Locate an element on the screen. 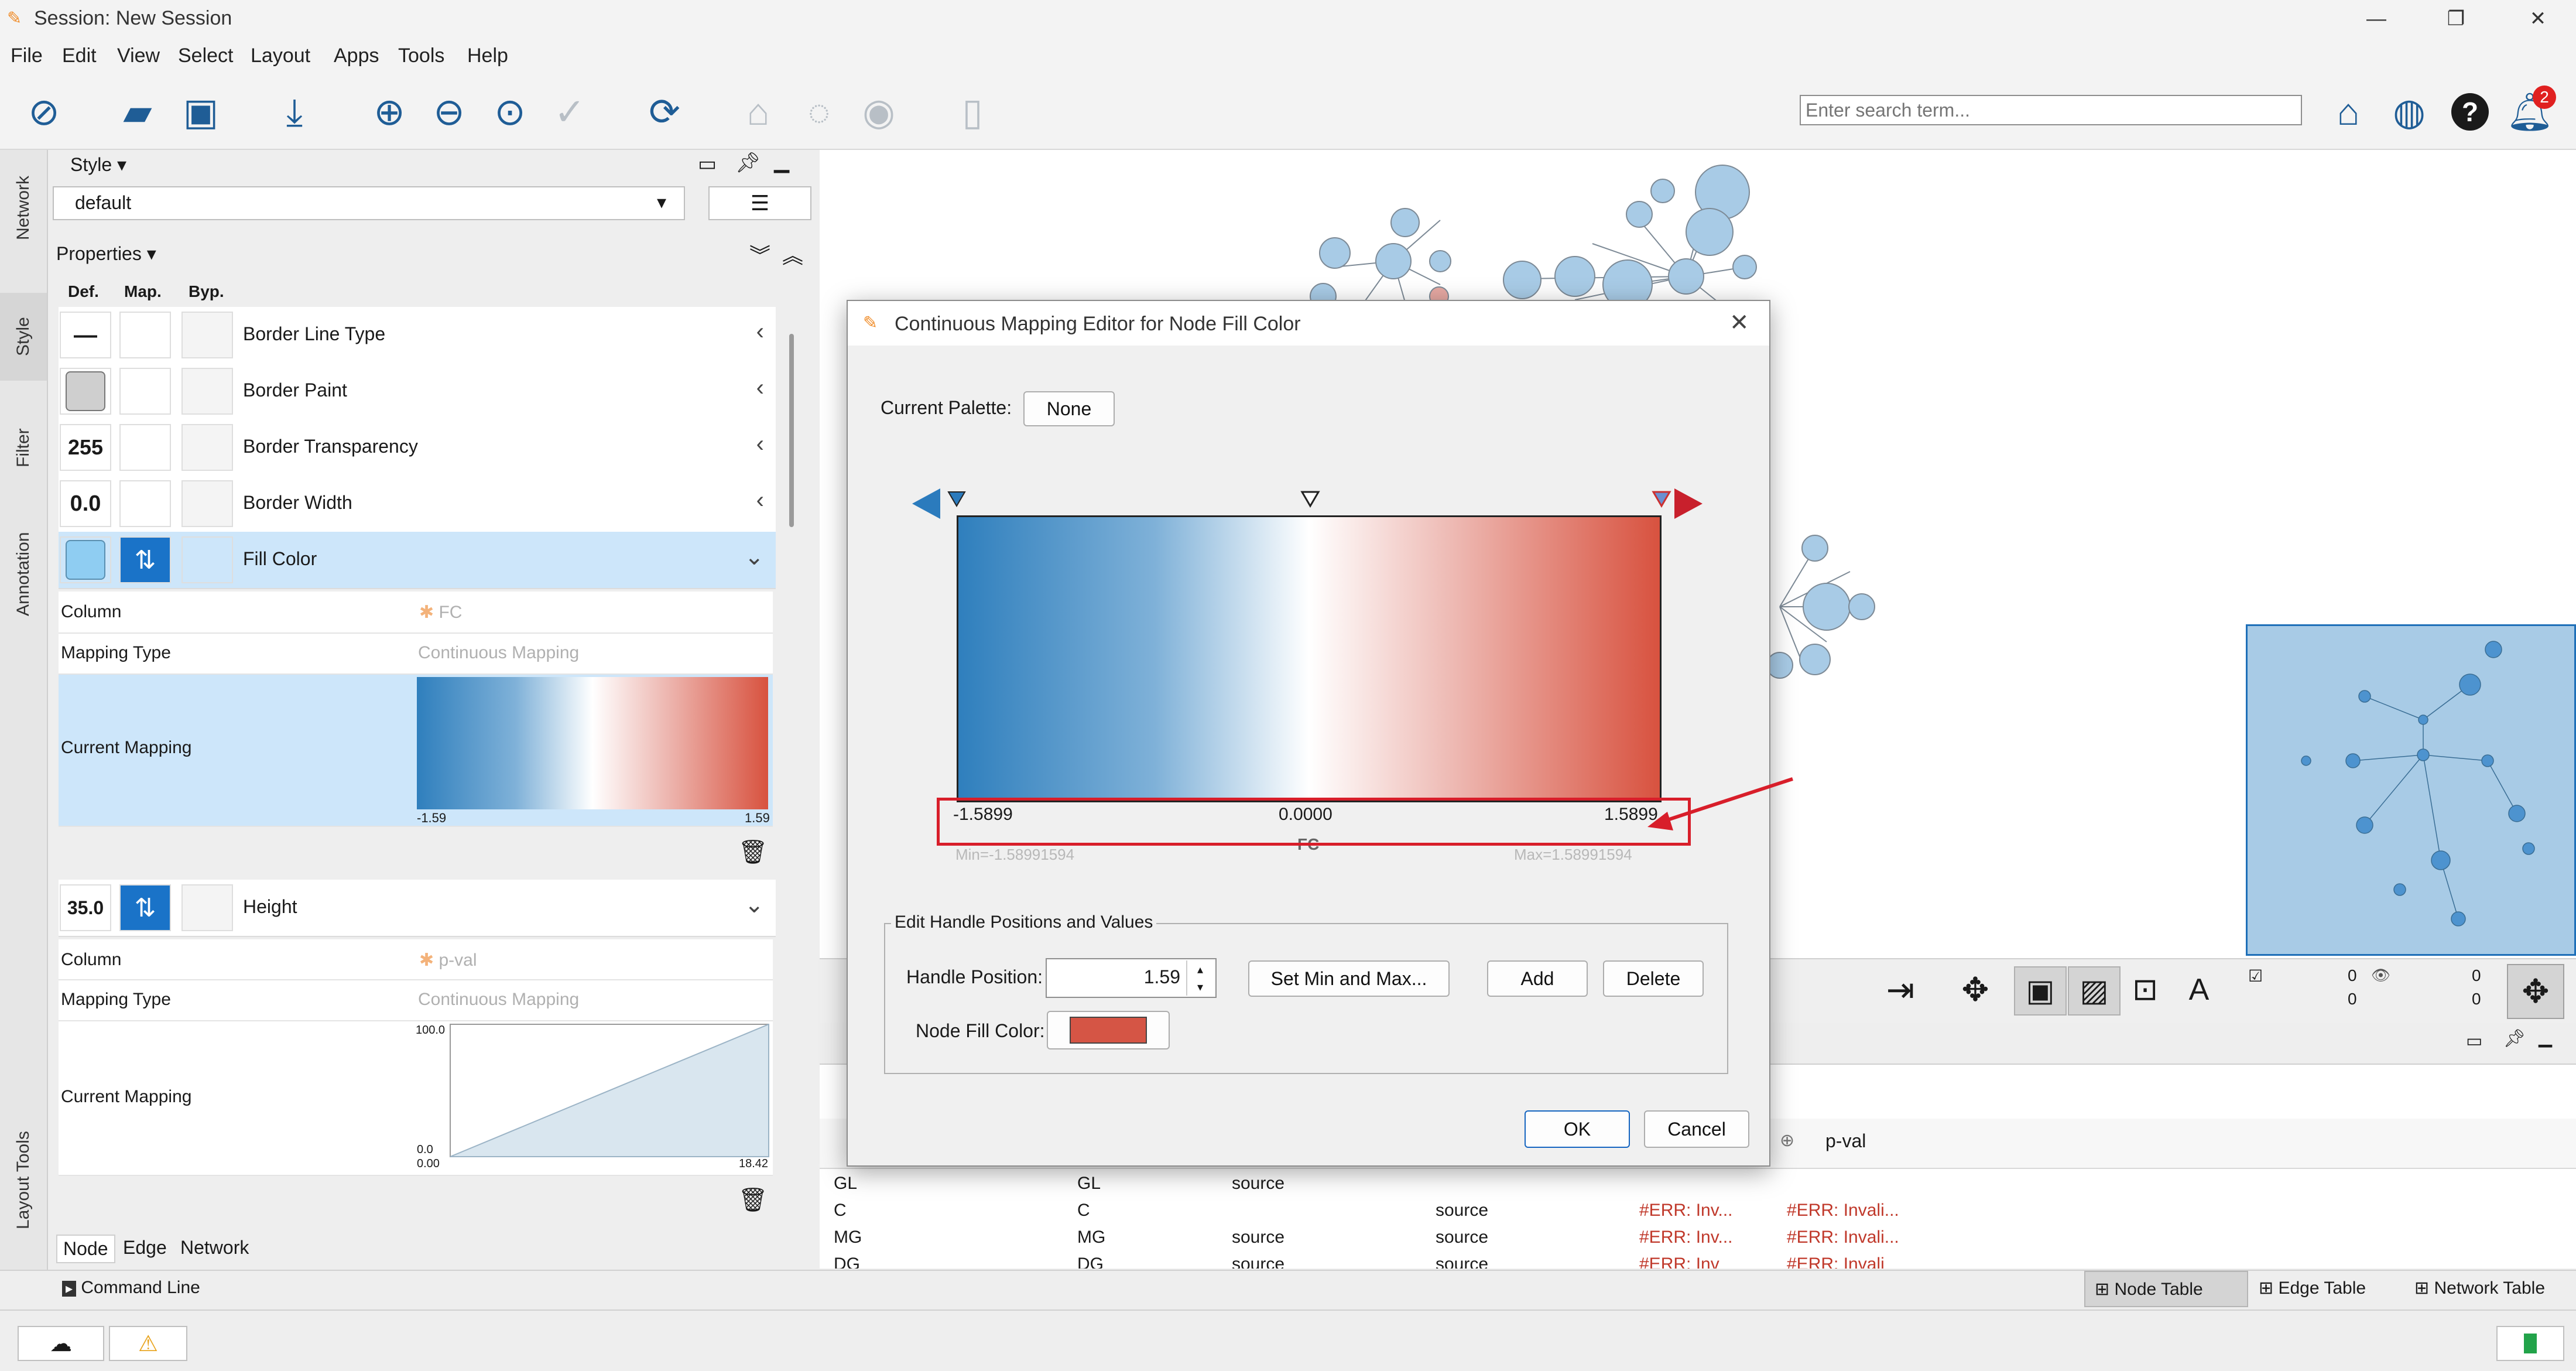 The width and height of the screenshot is (2576, 1371). tab-network-table: ⊞ Network Table is located at coordinates (2479, 1288).